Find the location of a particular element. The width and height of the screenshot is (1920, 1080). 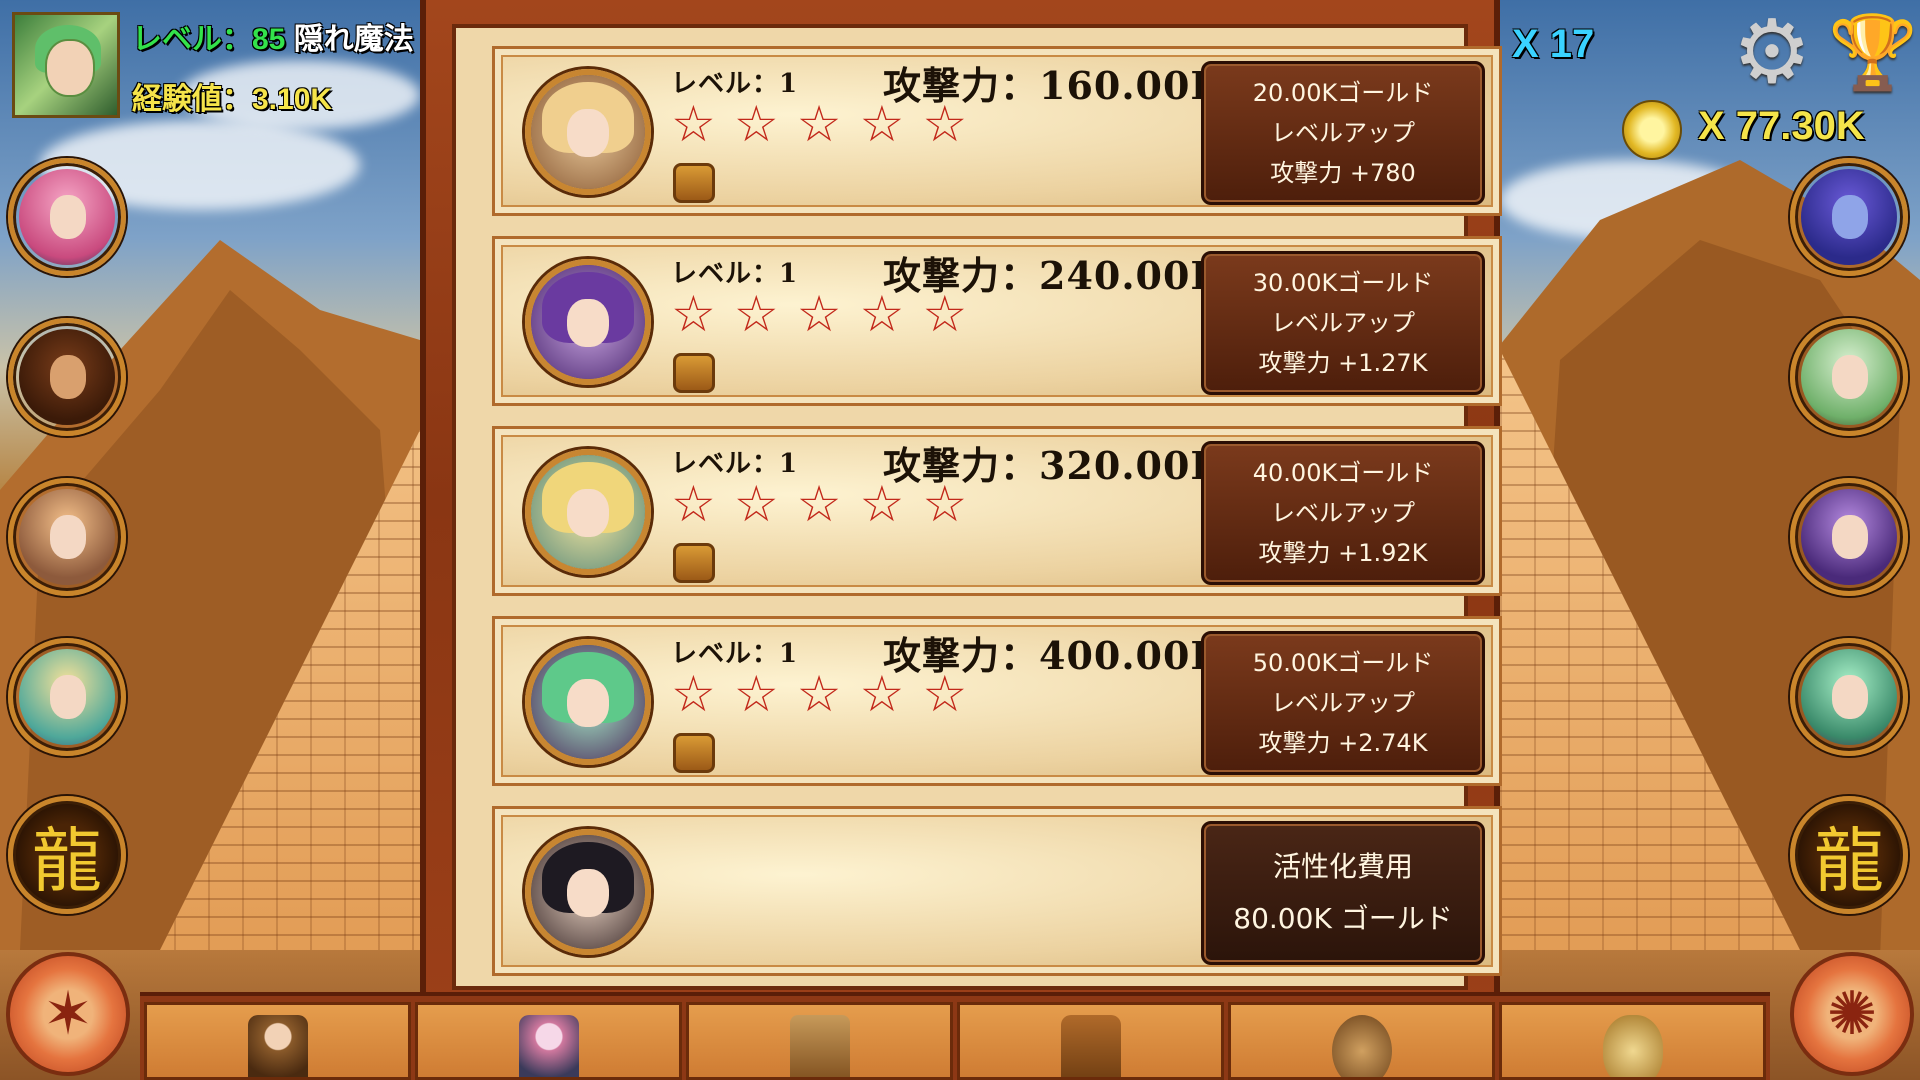

player-level-label: レベル： is located at coordinates (192, 39).